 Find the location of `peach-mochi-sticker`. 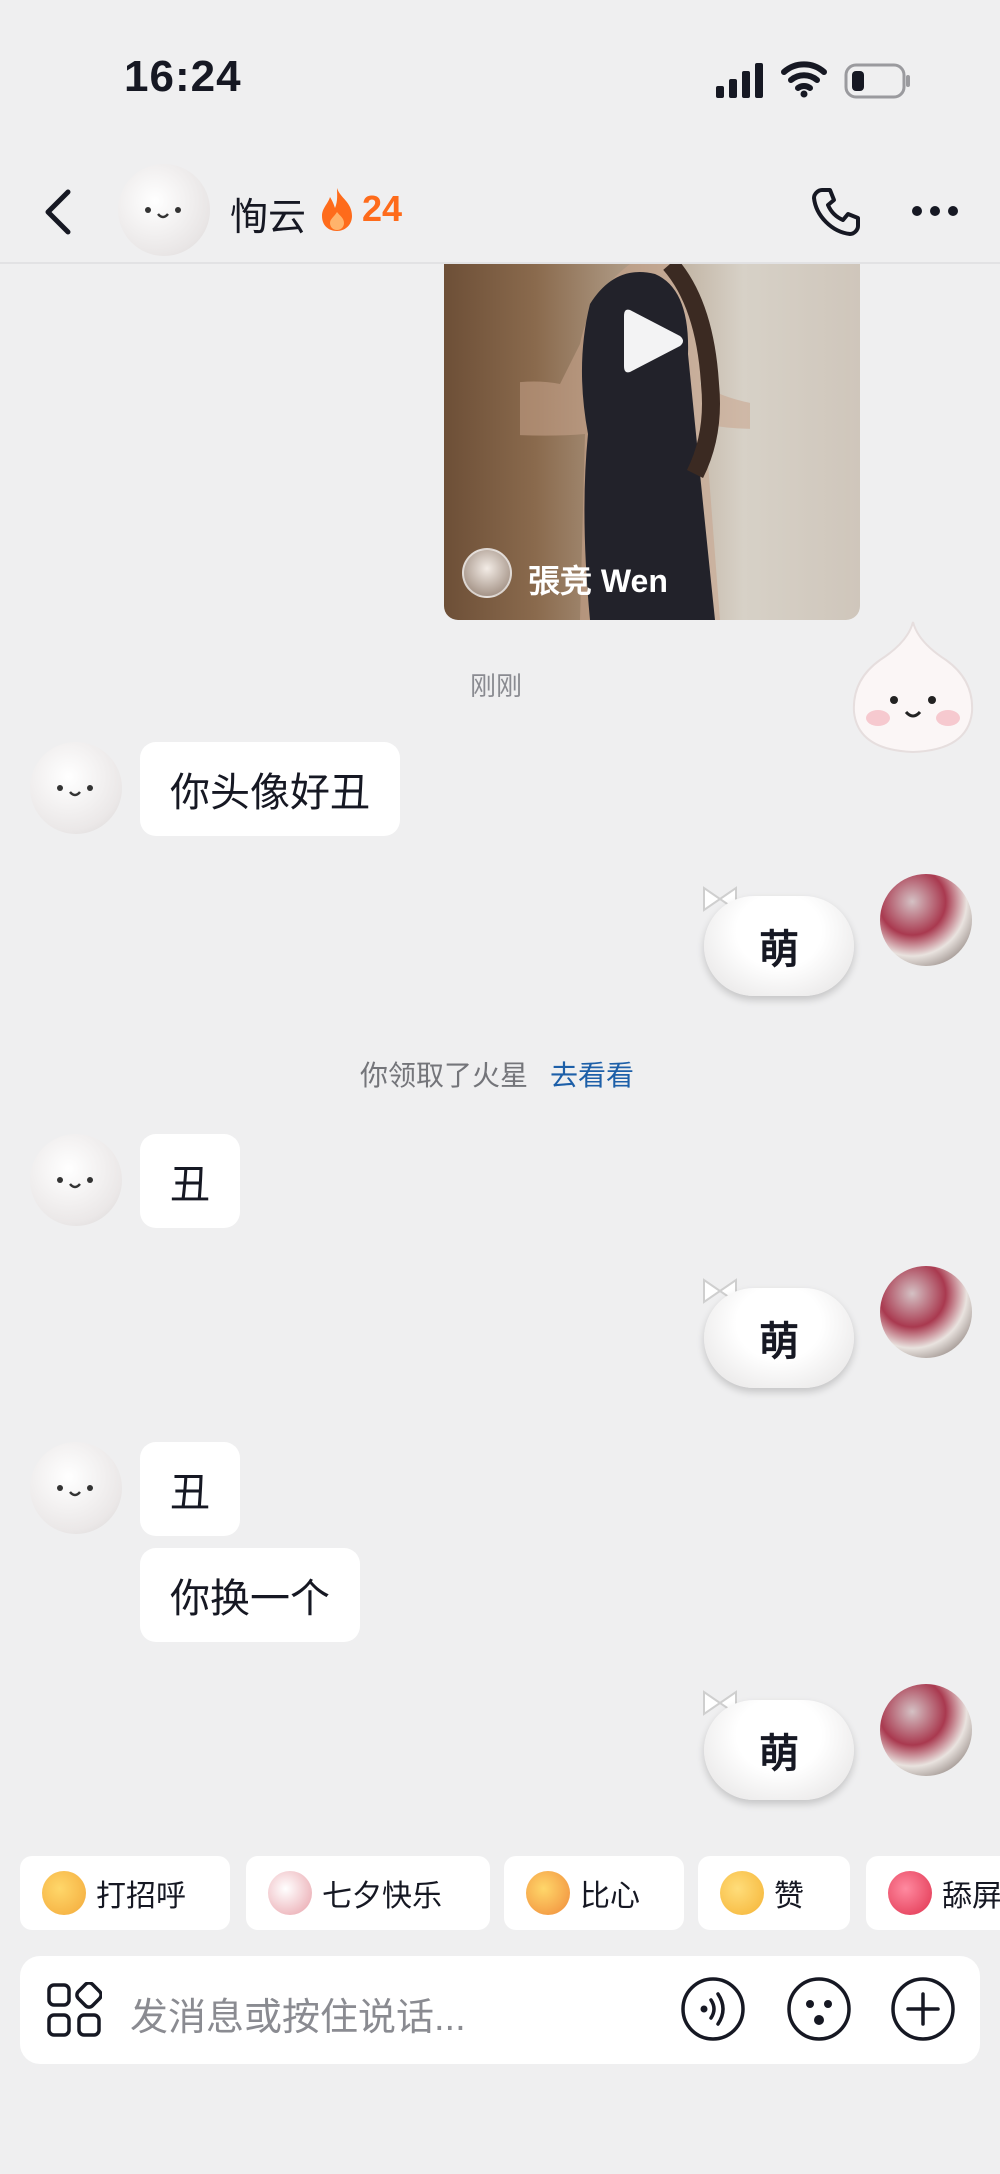

peach-mochi-sticker is located at coordinates (913, 688).